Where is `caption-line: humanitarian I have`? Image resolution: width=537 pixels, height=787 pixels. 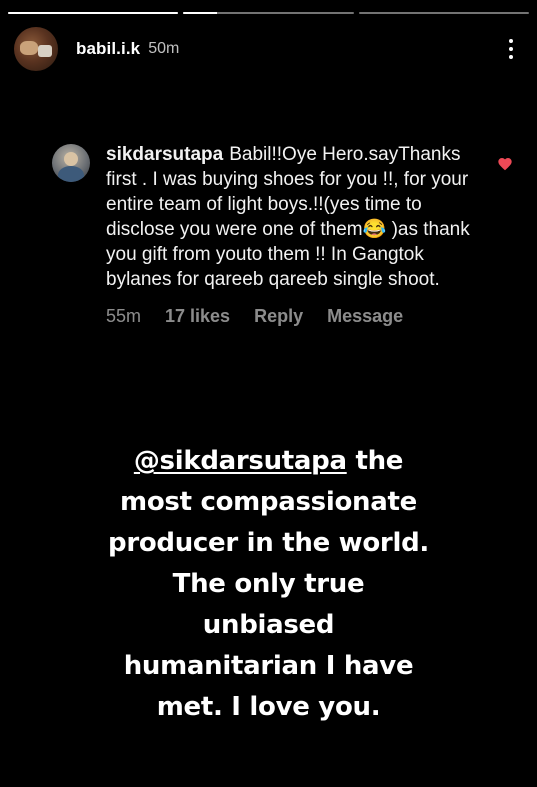
caption-line: humanitarian I have is located at coordinates (268, 666).